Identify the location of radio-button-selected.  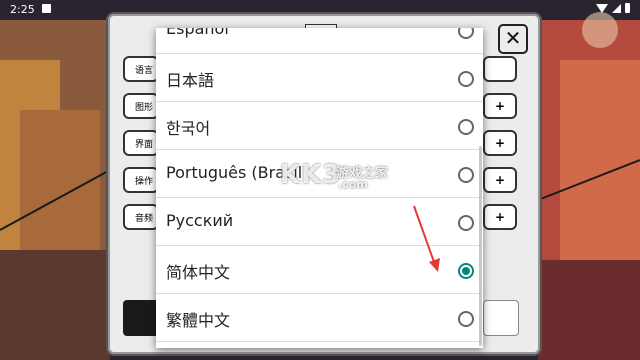
(466, 271).